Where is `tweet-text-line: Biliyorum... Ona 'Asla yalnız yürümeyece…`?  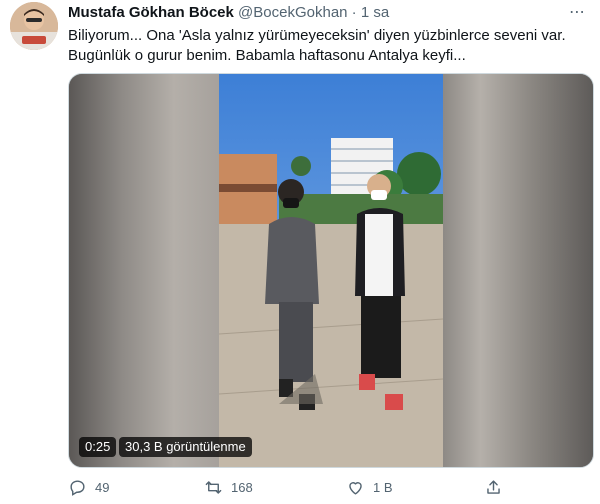 tweet-text-line: Biliyorum... Ona 'Asla yalnız yürümeyece… is located at coordinates (317, 35).